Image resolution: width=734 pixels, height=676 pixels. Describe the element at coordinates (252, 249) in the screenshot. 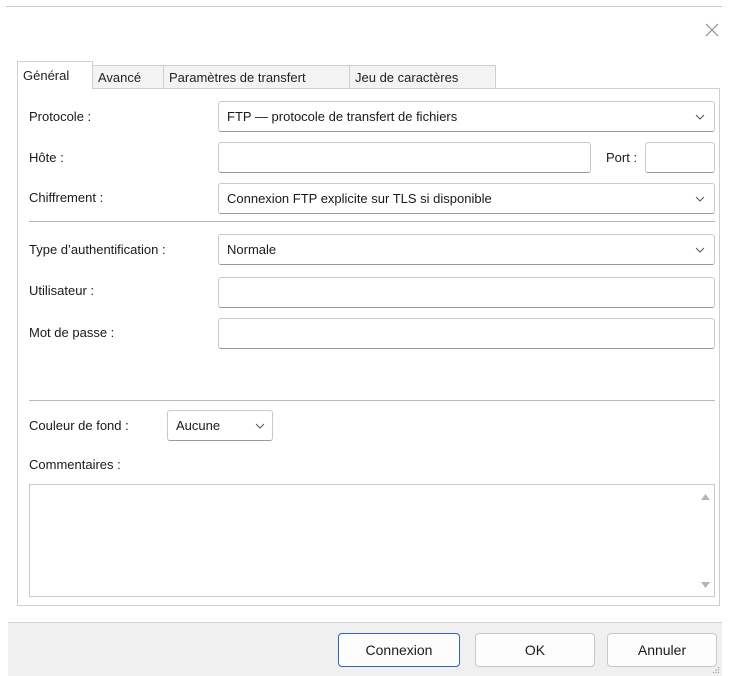

I see `auth-type-value: Normale` at that location.